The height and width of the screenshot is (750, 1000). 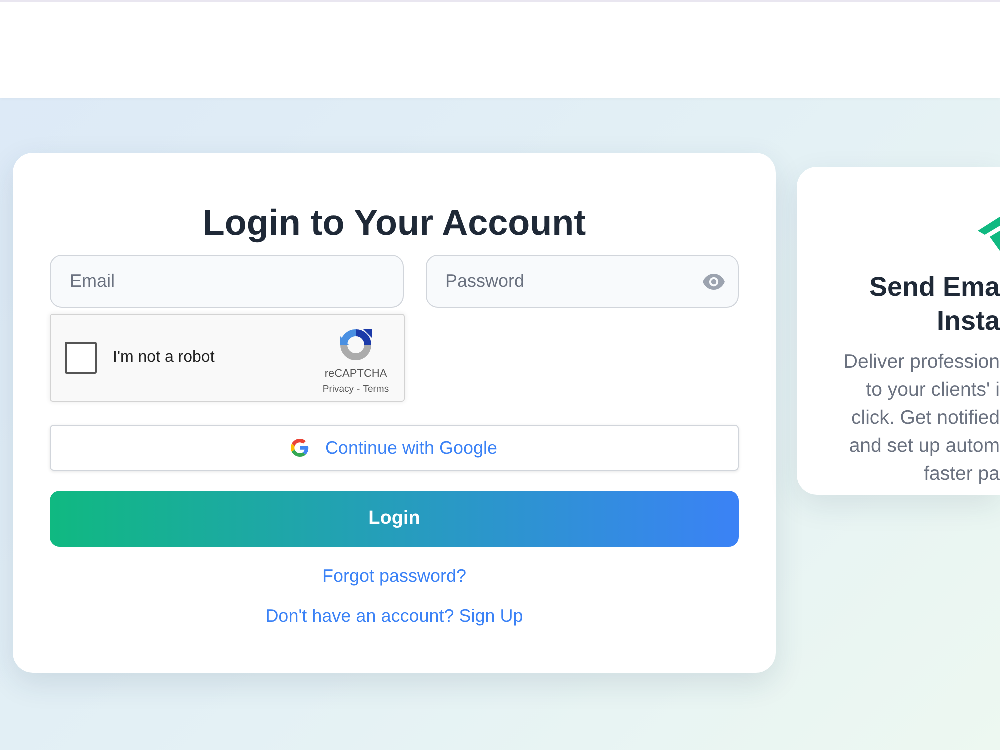 What do you see at coordinates (394, 576) in the screenshot?
I see `forgot-password-link: Forgot password?` at bounding box center [394, 576].